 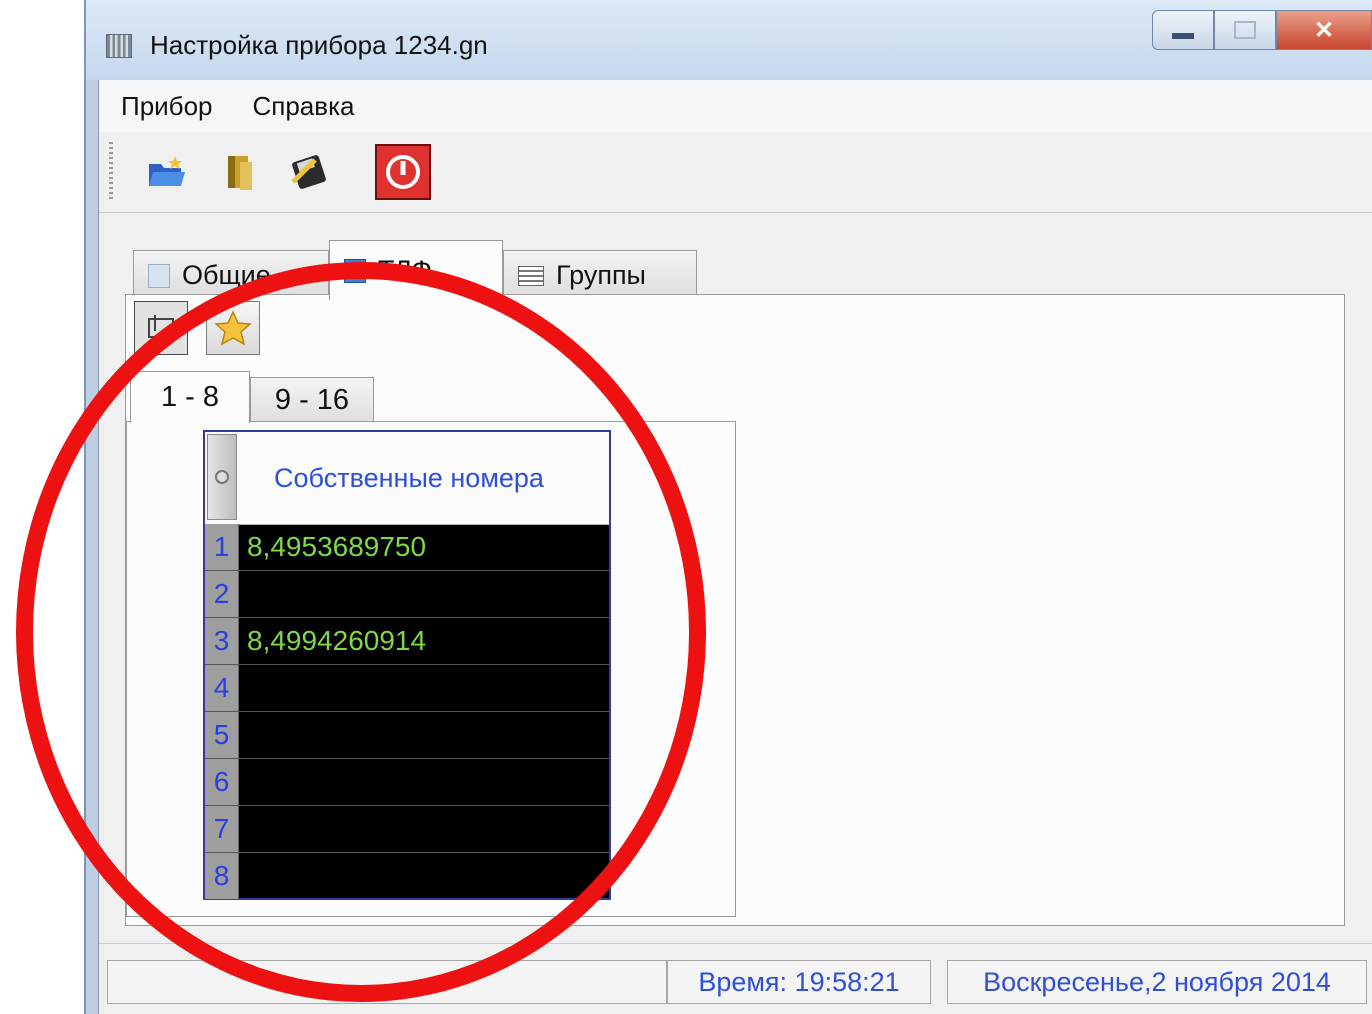 What do you see at coordinates (407, 876) in the screenshot?
I see `table-row: 8` at bounding box center [407, 876].